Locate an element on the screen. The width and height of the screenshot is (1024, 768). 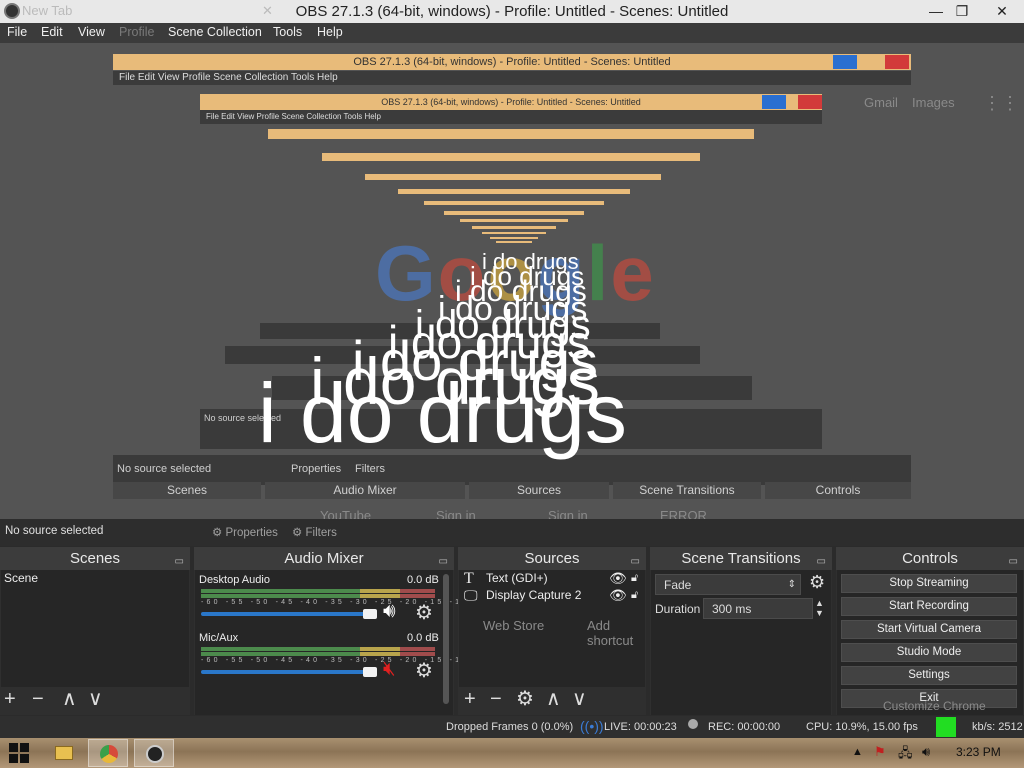
audio-mixer-scrollbar is located at coordinates (446, 639).